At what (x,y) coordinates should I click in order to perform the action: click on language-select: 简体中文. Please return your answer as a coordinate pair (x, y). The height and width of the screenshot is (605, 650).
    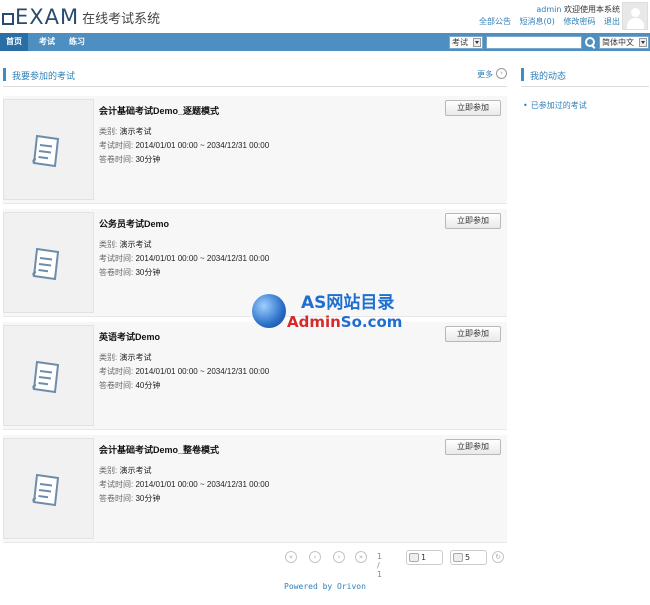
    Looking at the image, I should click on (624, 42).